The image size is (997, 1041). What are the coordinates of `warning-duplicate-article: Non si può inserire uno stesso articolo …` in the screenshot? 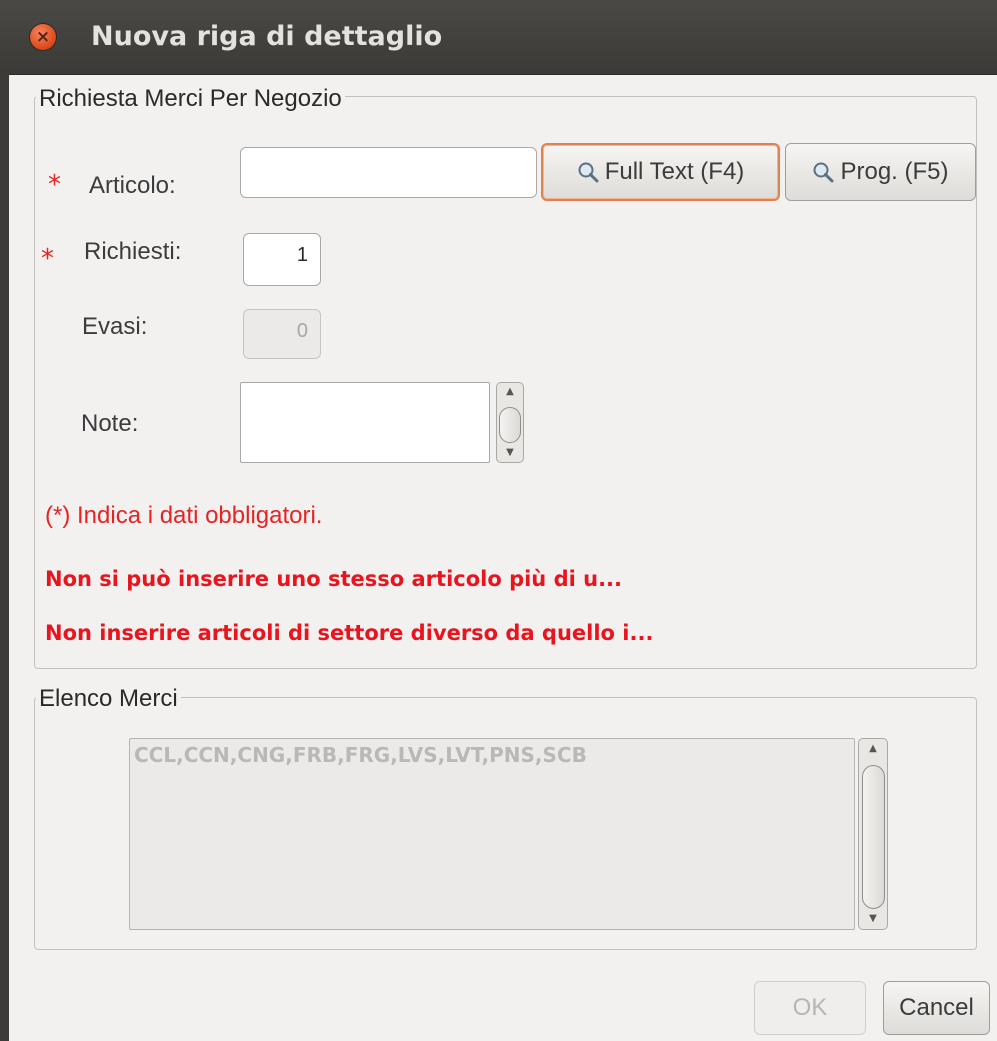 It's located at (333, 579).